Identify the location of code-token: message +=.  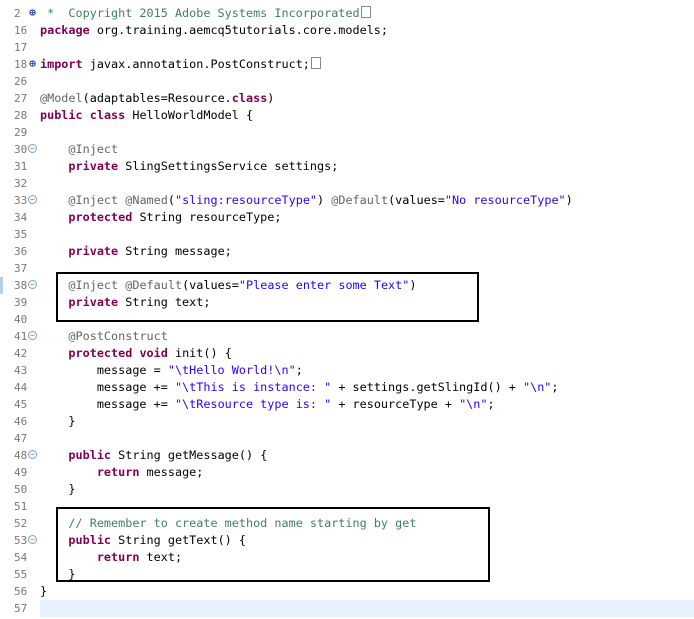
(107, 404).